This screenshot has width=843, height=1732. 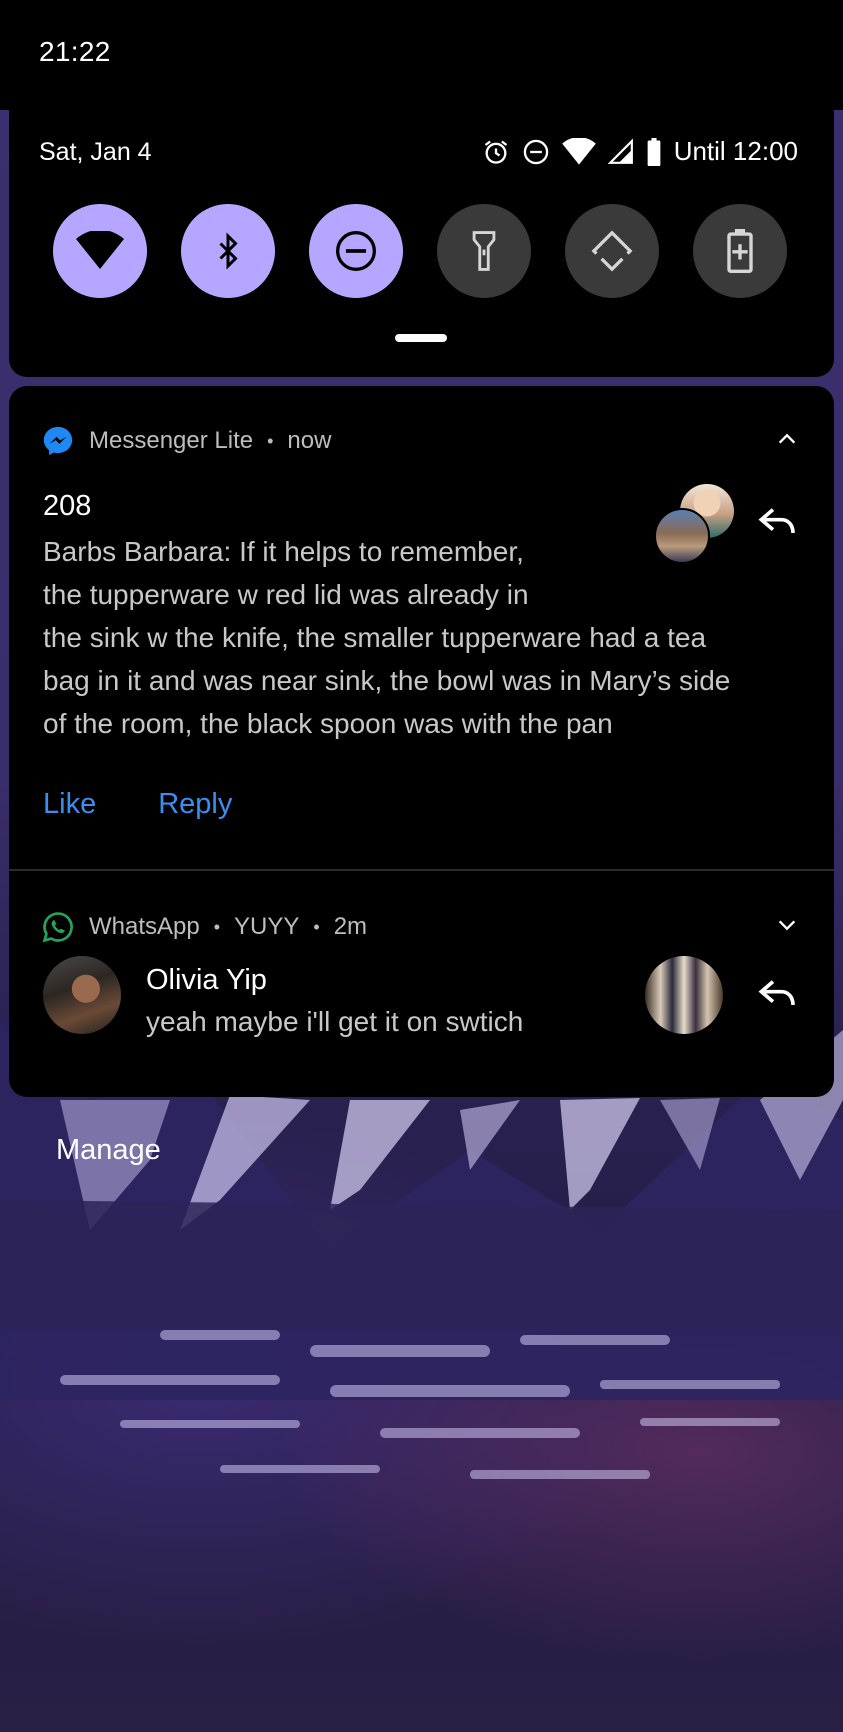 I want to click on tile-do-not-disturb, so click(x=356, y=251).